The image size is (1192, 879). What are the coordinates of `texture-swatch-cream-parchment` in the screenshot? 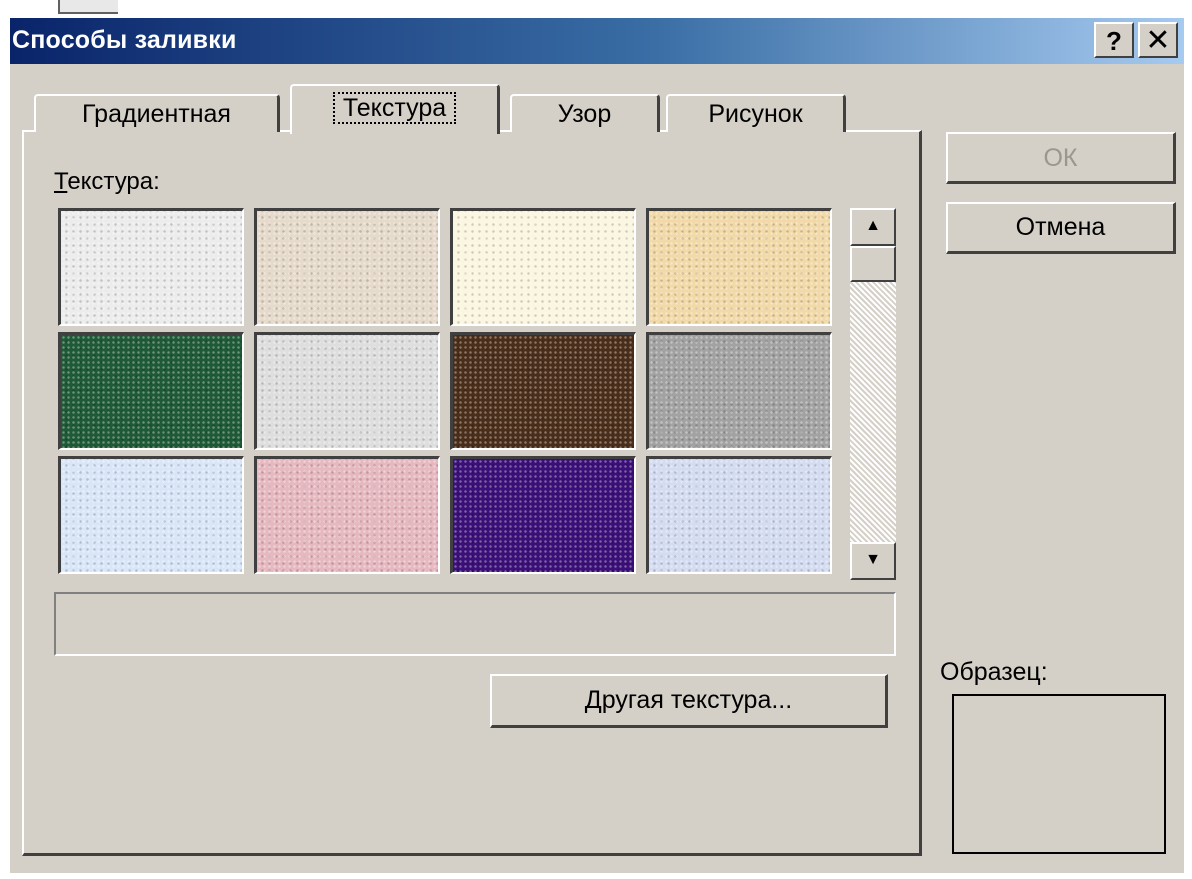 It's located at (543, 267).